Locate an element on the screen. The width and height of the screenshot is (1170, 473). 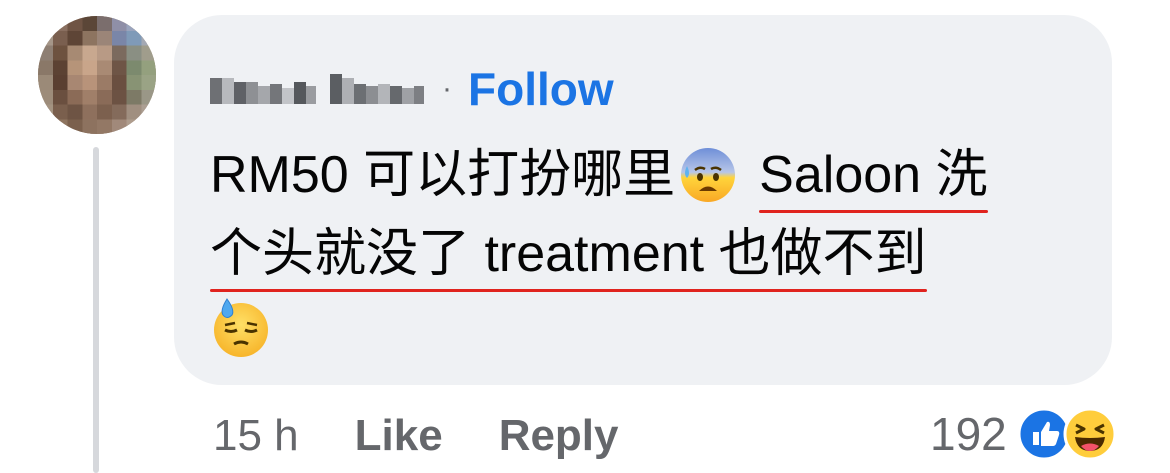
haha-icon is located at coordinates (1090, 434).